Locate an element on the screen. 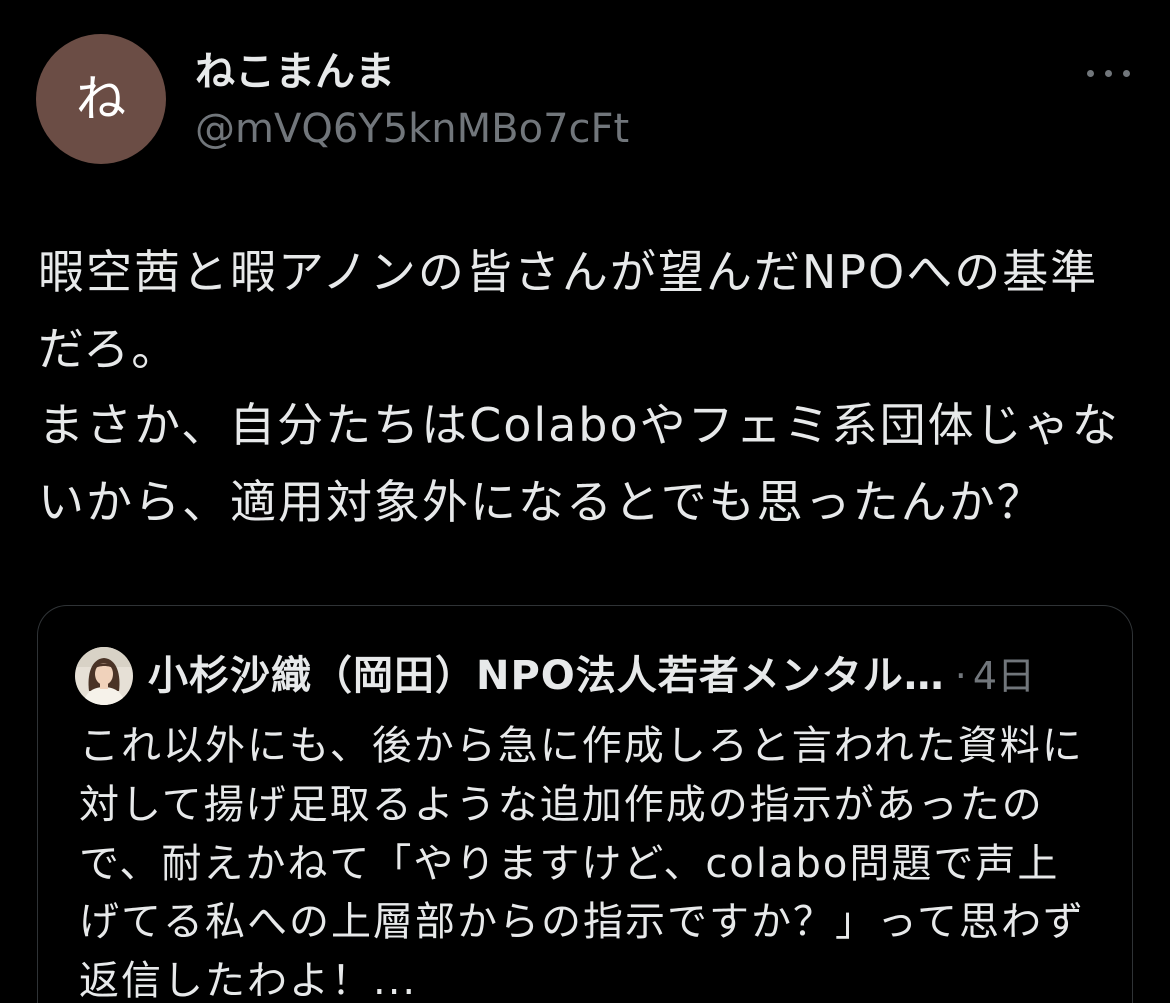  author-avatar-initial: ね is located at coordinates (101, 99).